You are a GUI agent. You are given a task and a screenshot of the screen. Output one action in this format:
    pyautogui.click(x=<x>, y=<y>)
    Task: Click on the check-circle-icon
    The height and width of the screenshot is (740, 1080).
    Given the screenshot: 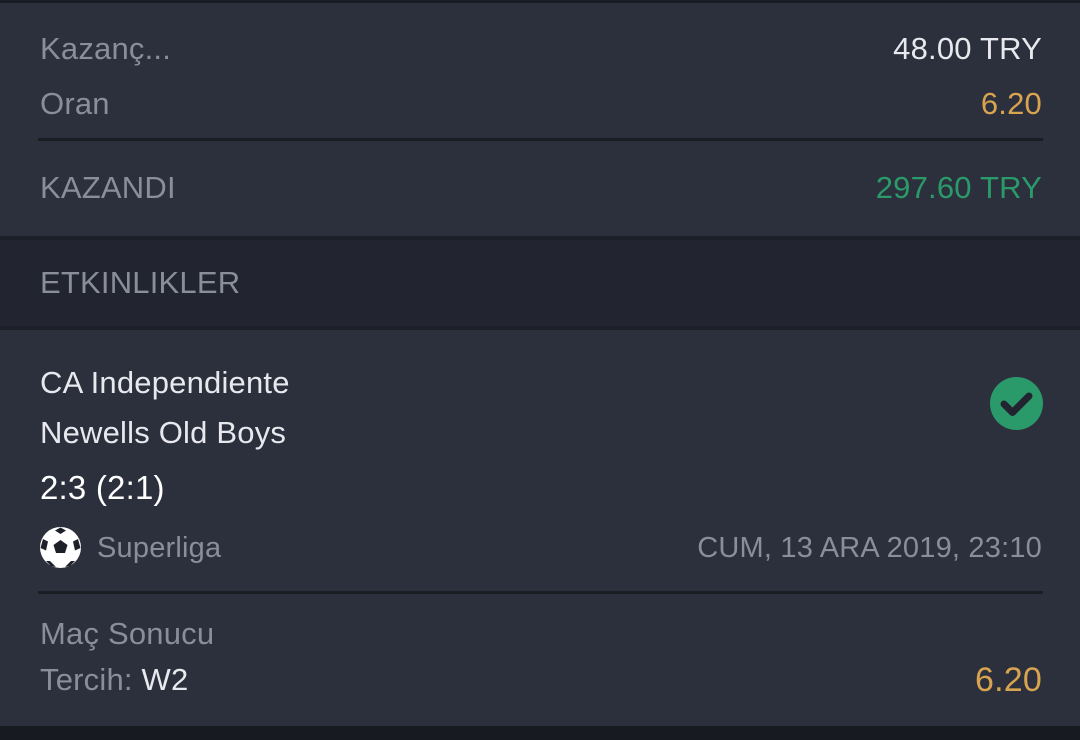 What is the action you would take?
    pyautogui.click(x=1016, y=403)
    